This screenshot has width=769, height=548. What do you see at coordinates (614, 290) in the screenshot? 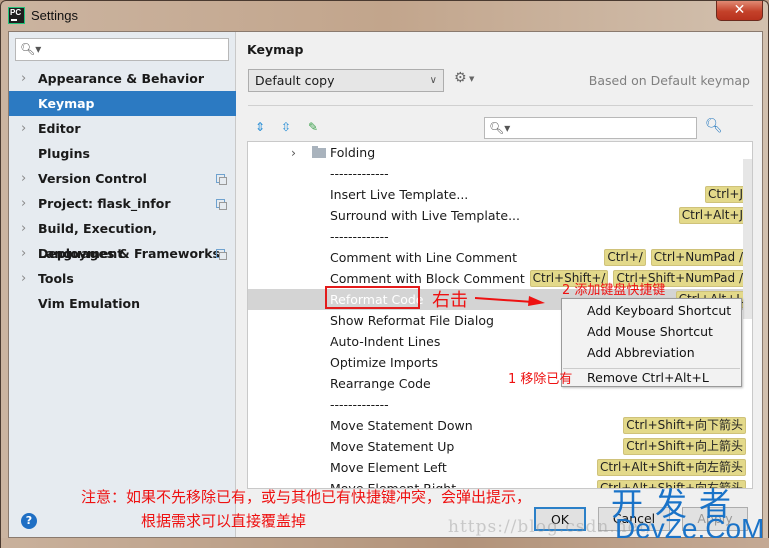
I see `annotation-step2: 2 添加键盘快捷键` at bounding box center [614, 290].